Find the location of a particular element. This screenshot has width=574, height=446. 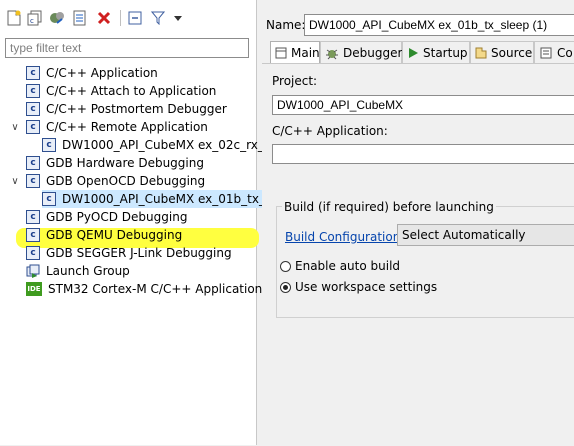

tab-label: Debugger is located at coordinates (373, 52).